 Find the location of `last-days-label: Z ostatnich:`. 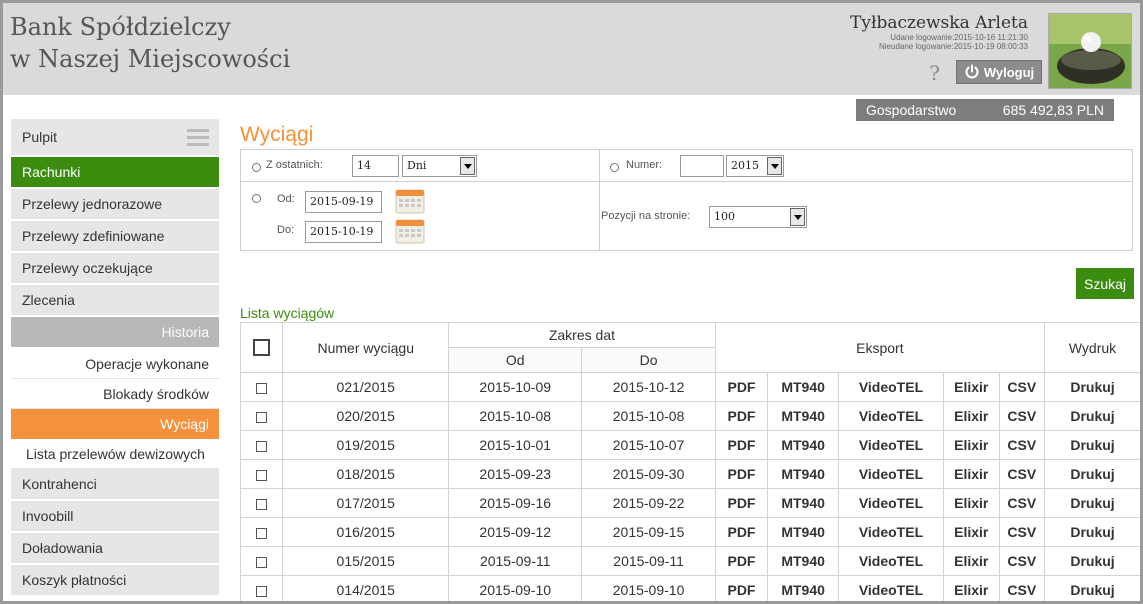

last-days-label: Z ostatnich: is located at coordinates (294, 165).